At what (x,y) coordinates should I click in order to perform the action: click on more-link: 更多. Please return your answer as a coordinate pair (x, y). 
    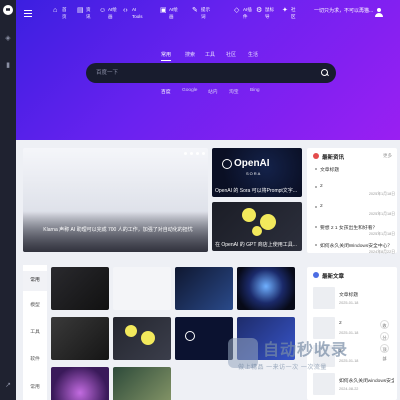
    Looking at the image, I should click on (387, 156).